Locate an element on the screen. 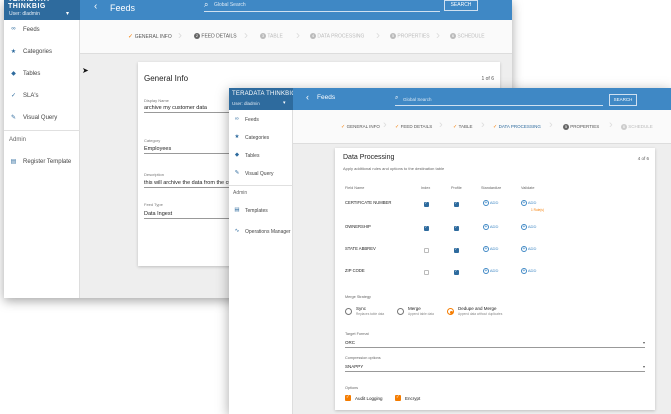 This screenshot has height=414, width=671. encrypt-checkbox is located at coordinates (398, 397).